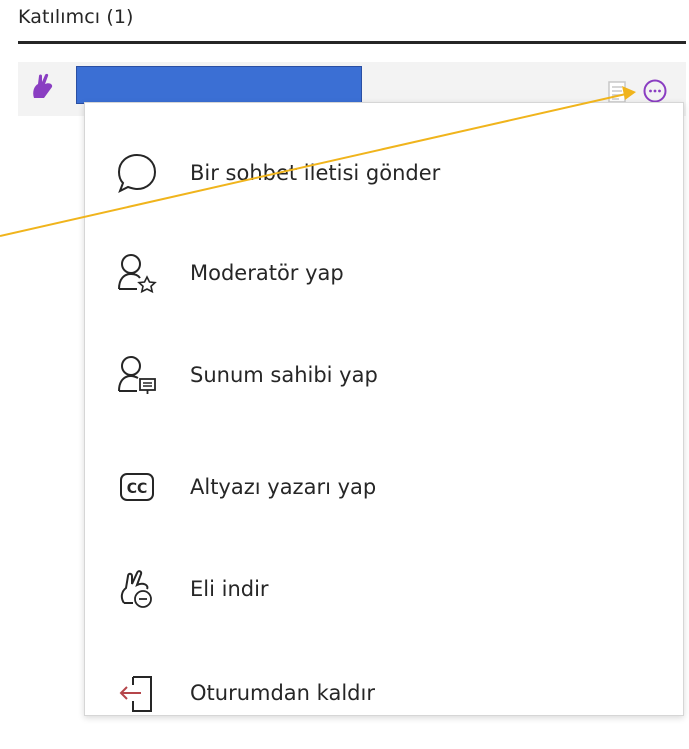 Image resolution: width=689 pixels, height=749 pixels. What do you see at coordinates (137, 375) in the screenshot?
I see `user-presenter-icon` at bounding box center [137, 375].